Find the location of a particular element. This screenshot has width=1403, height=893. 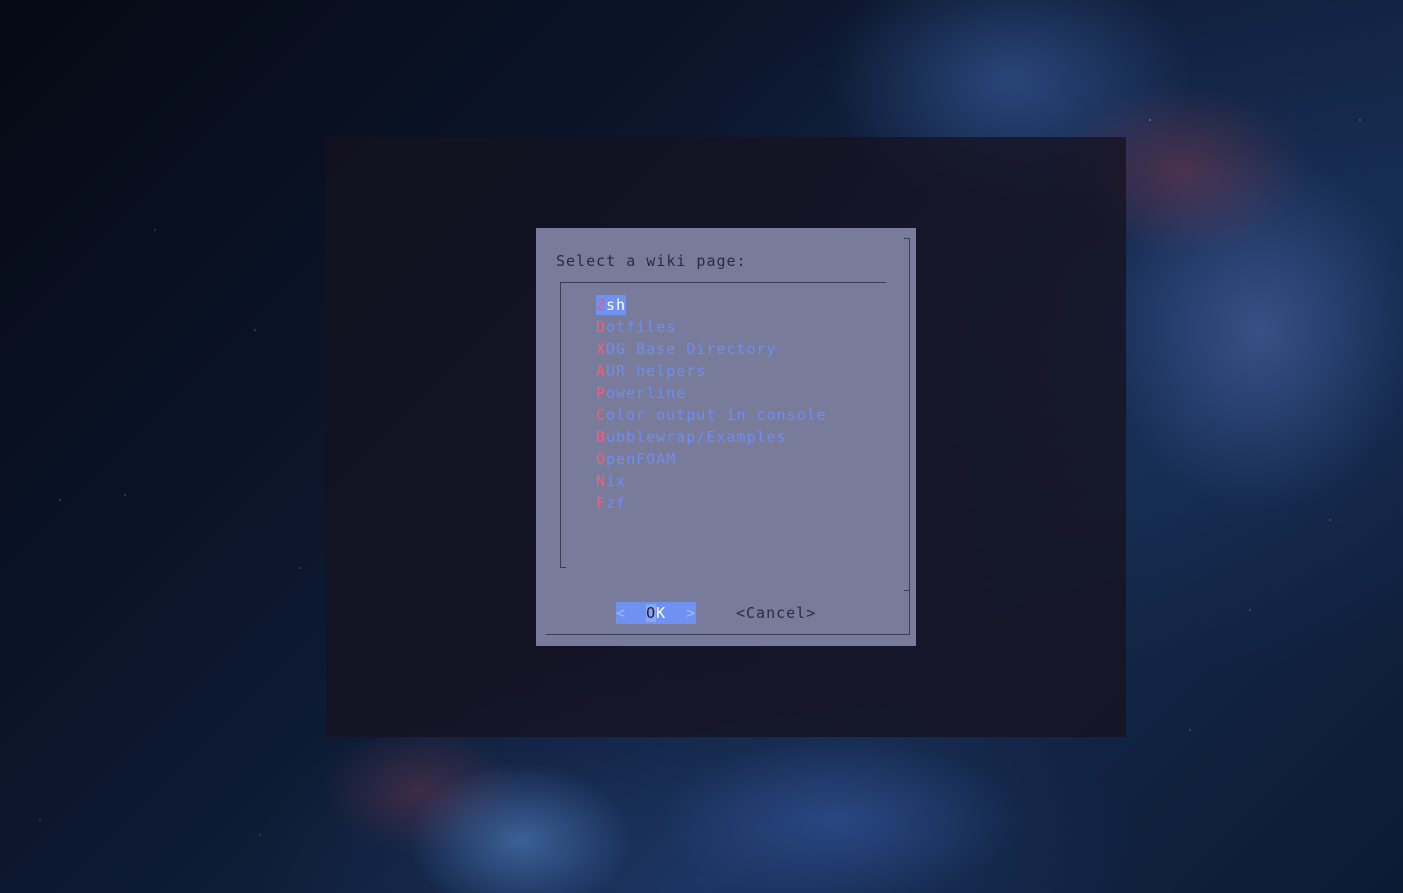

item-label: ix is located at coordinates (616, 481).